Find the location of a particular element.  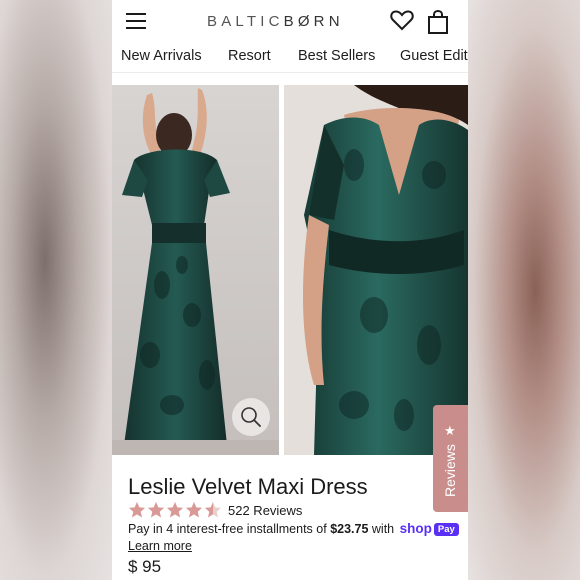

installment-amount: $23.75 is located at coordinates (349, 529).